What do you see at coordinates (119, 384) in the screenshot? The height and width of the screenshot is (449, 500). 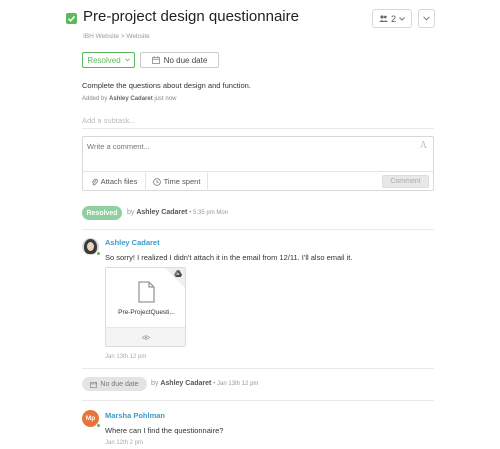 I see `due-date-pill-label: No due date` at bounding box center [119, 384].